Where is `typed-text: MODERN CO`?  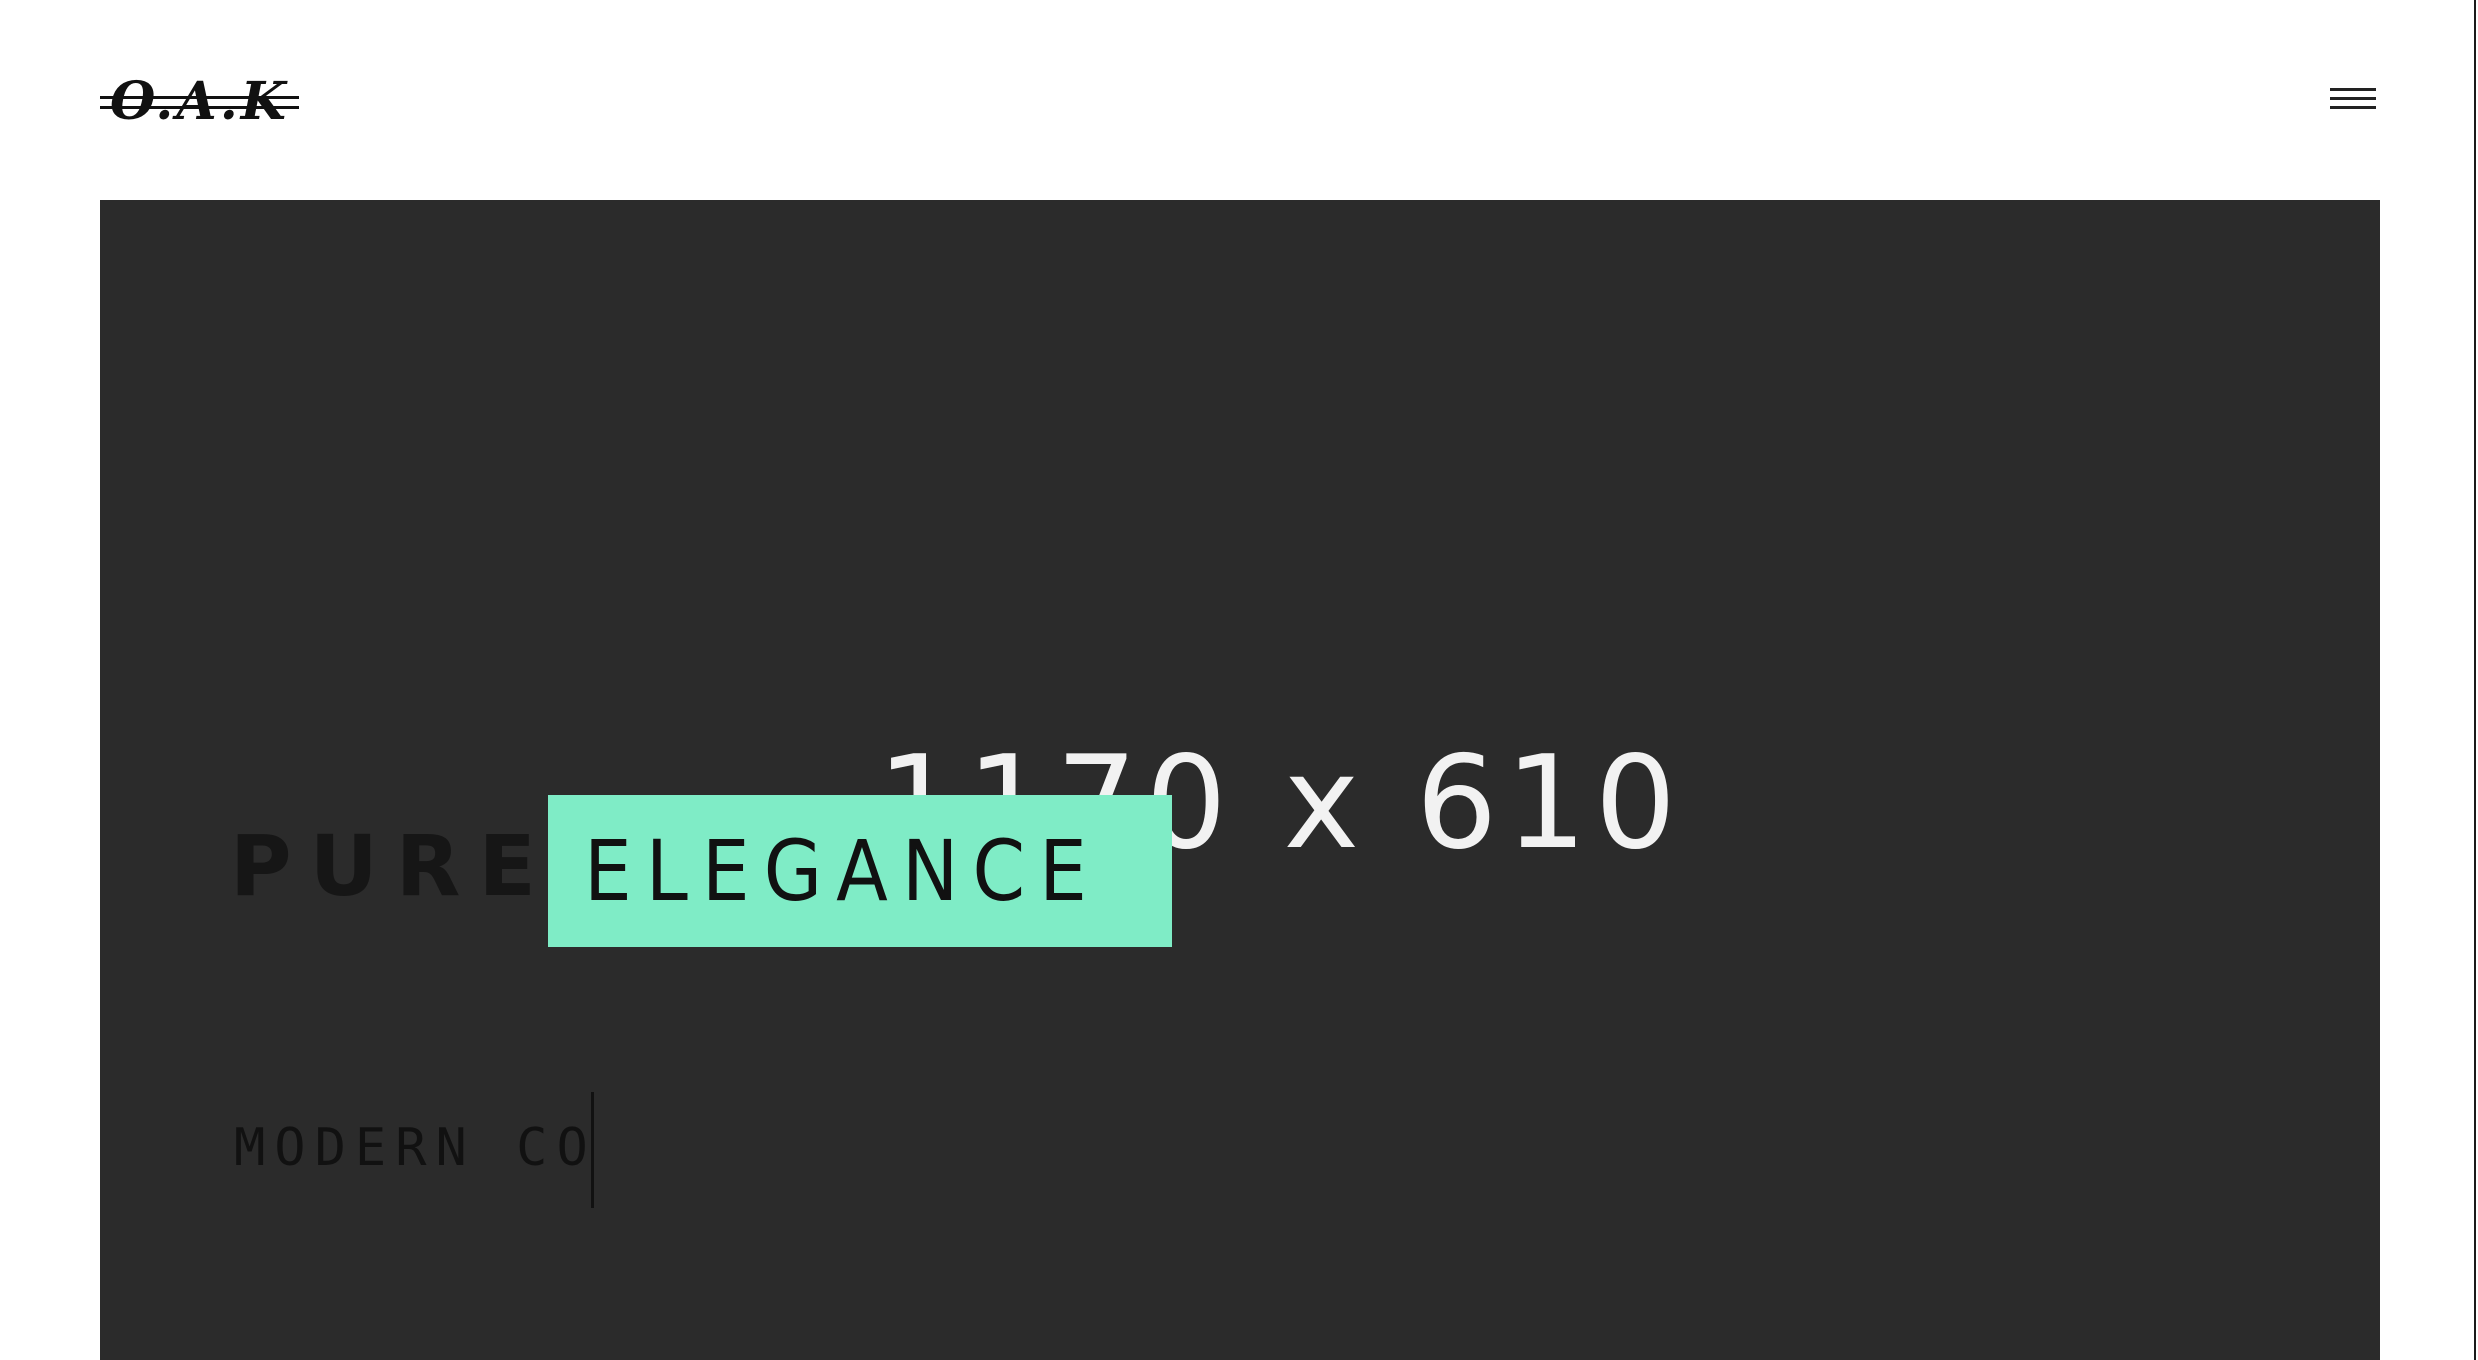
typed-text: MODERN CO is located at coordinates (415, 1148).